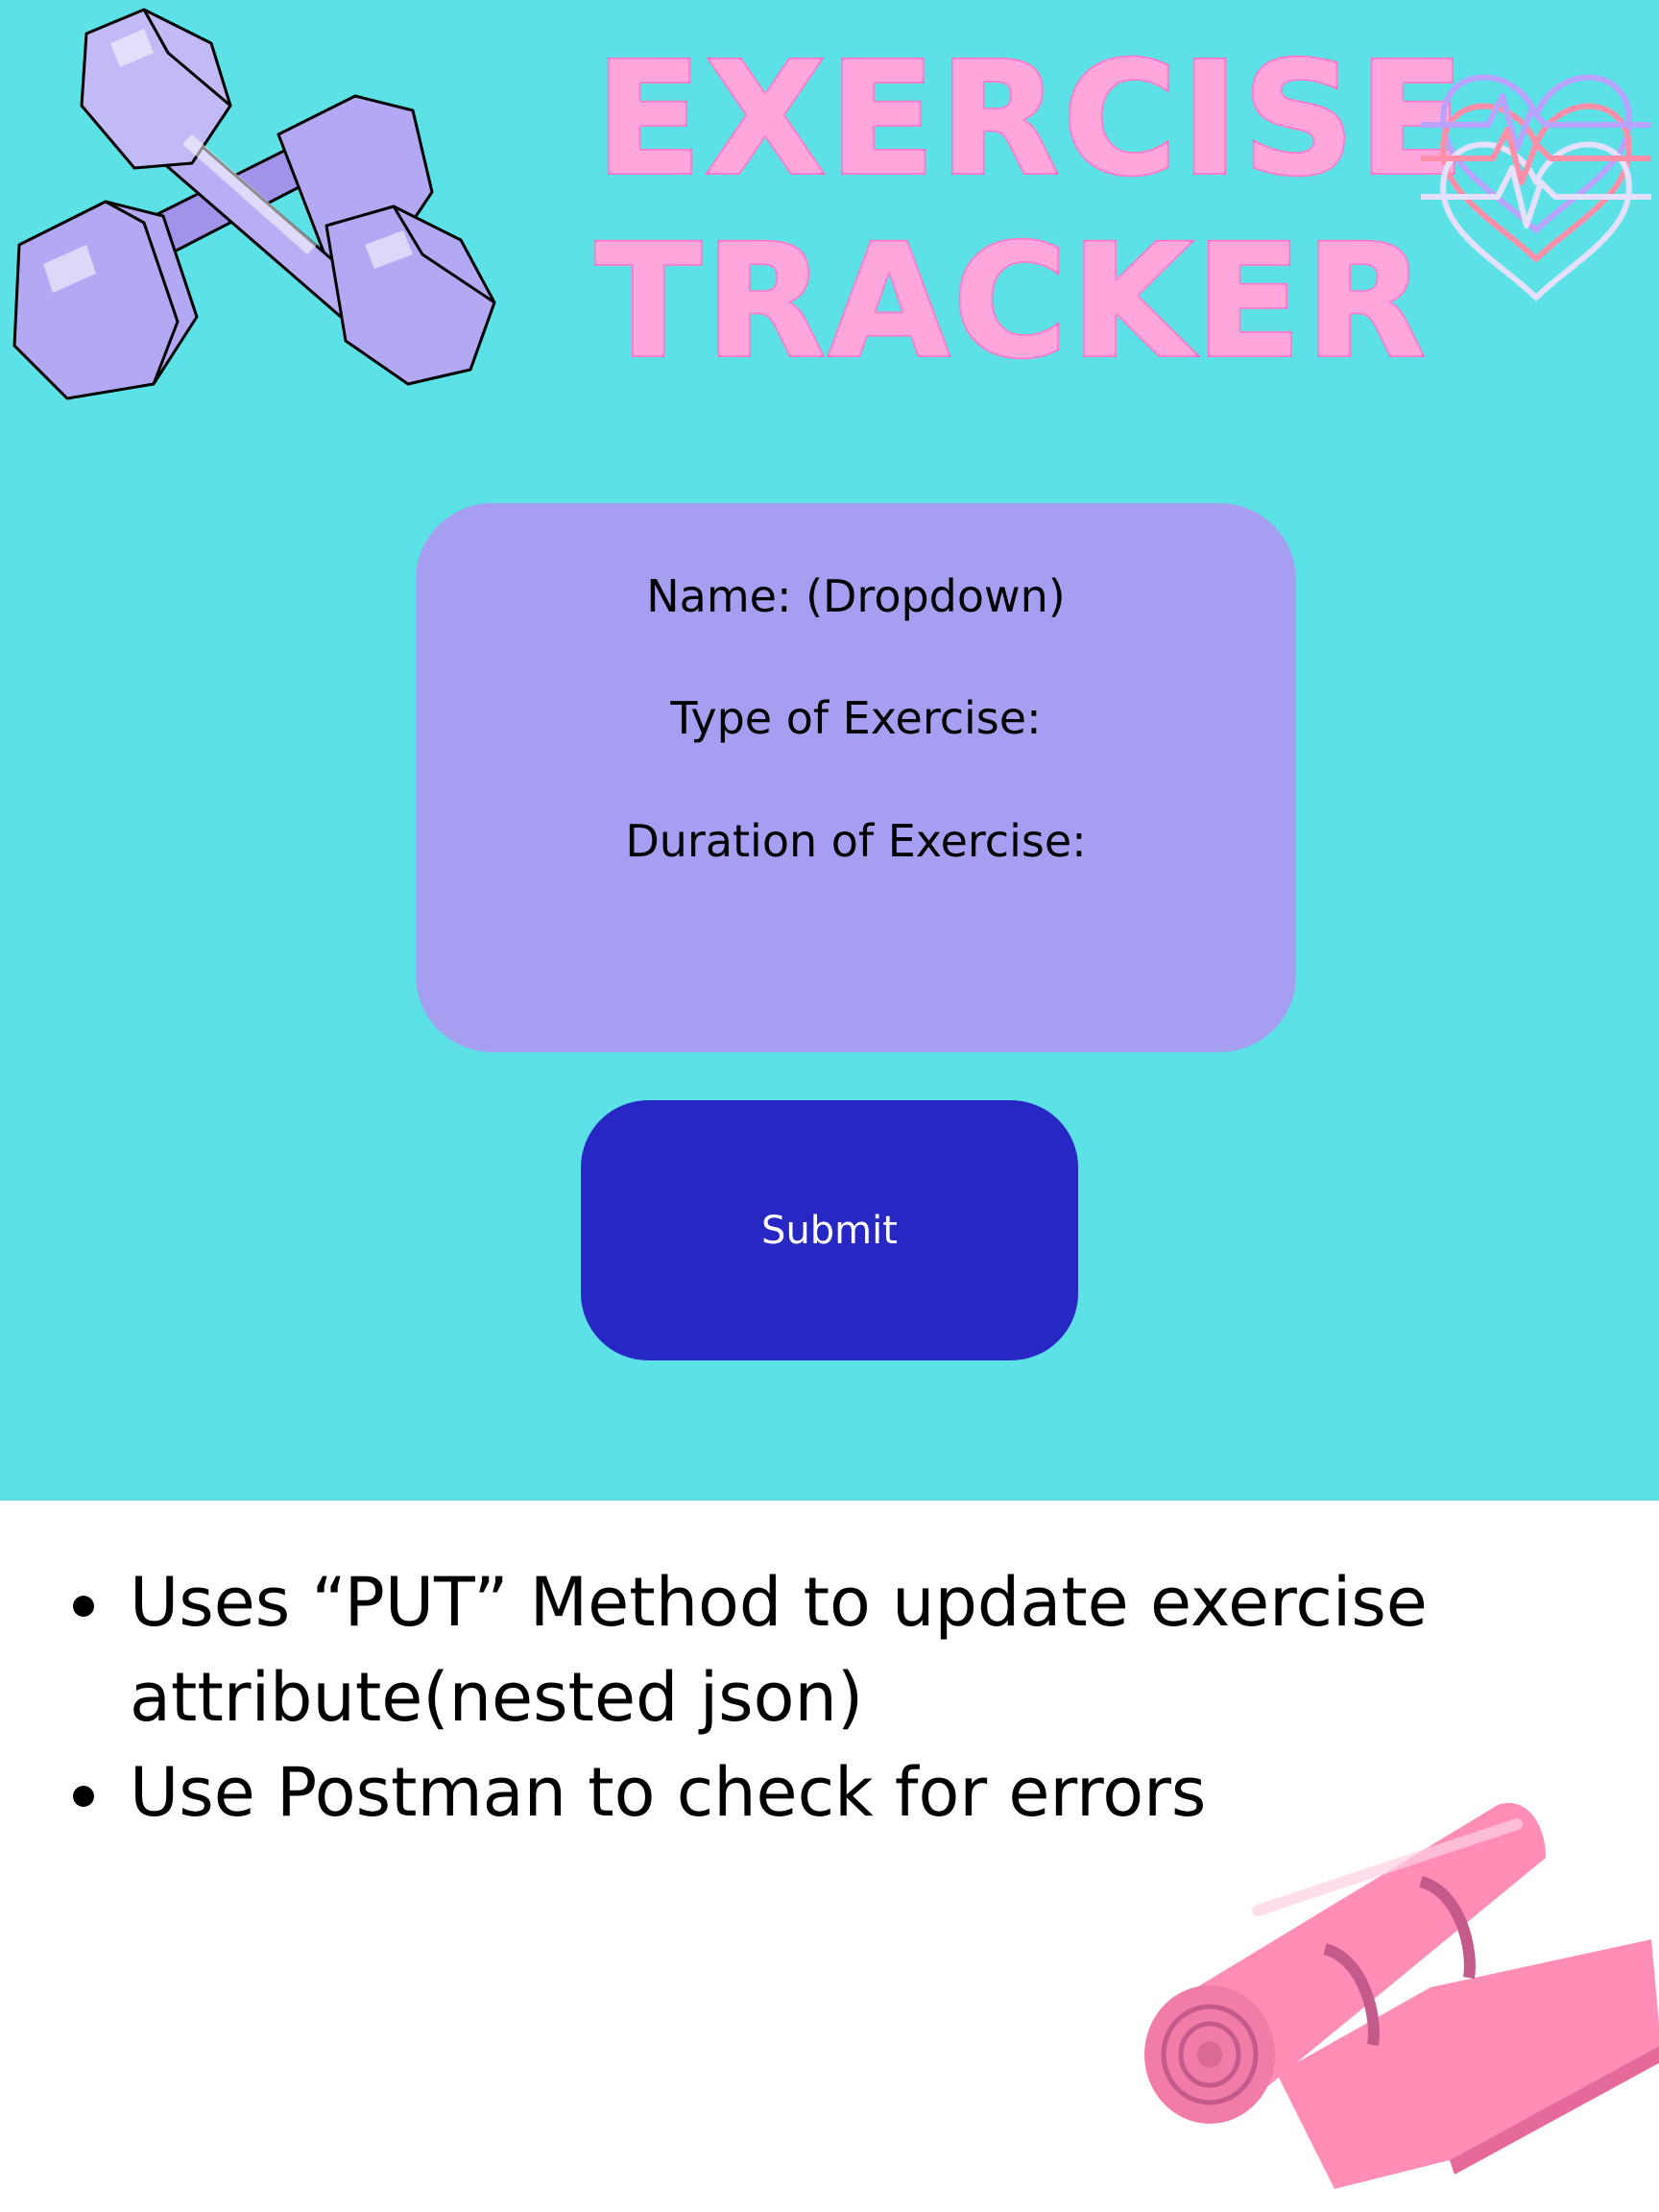 This screenshot has width=1659, height=2212. What do you see at coordinates (1536, 188) in the screenshot?
I see `heartbeat-icon` at bounding box center [1536, 188].